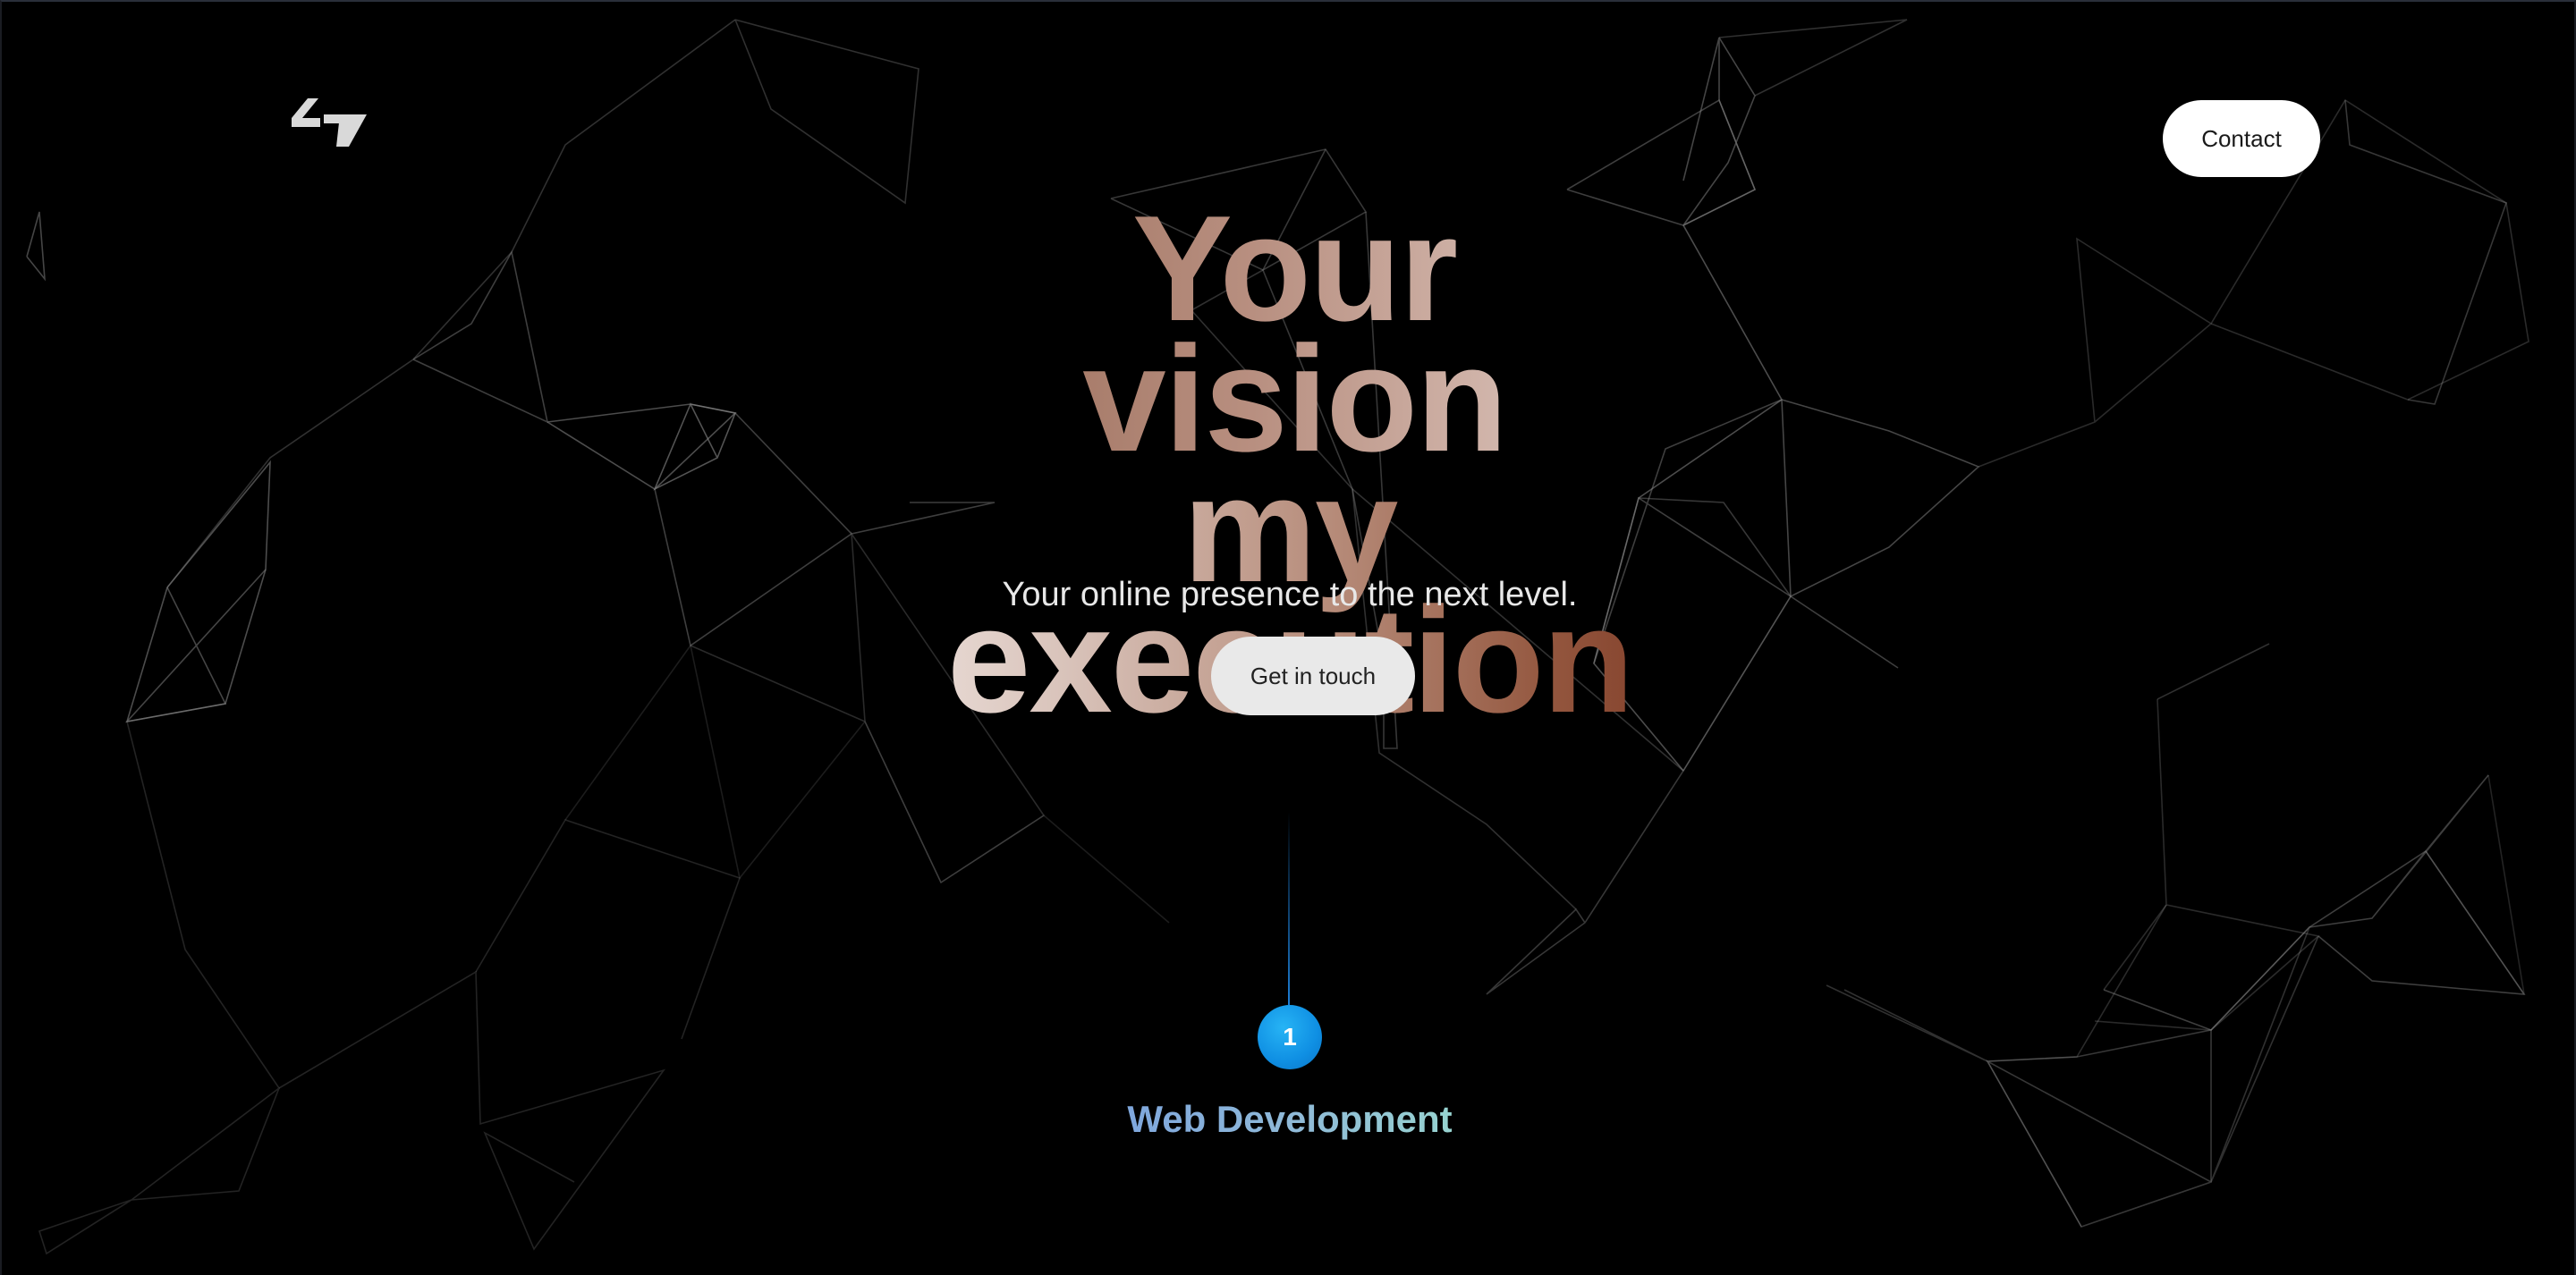  I want to click on hero-subtitle: Your online presence to the next level., so click(1290, 594).